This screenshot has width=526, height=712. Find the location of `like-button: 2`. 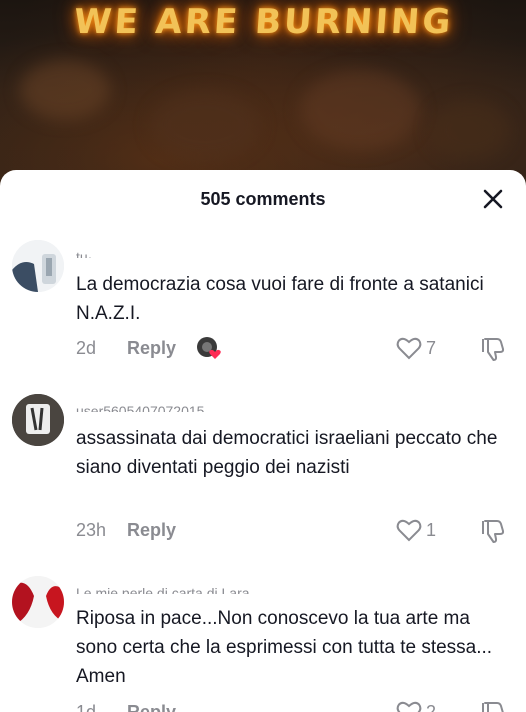

like-button: 2 is located at coordinates (416, 706).